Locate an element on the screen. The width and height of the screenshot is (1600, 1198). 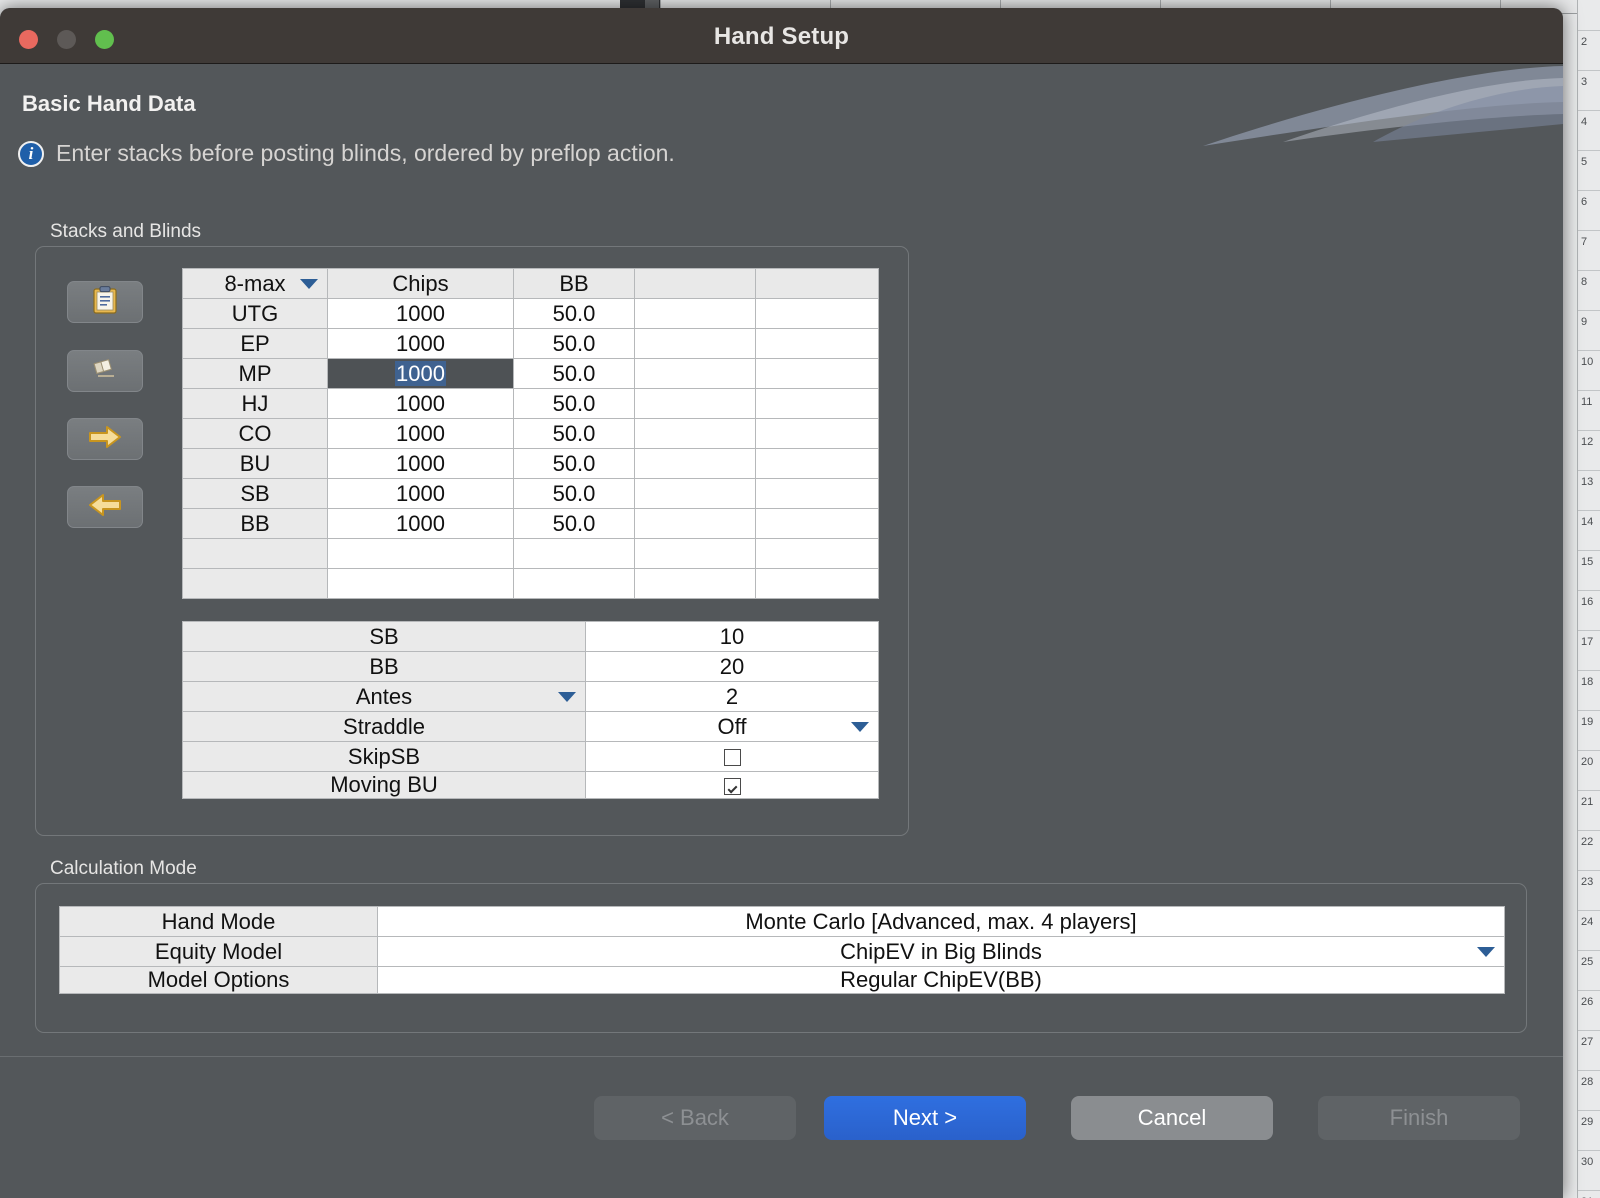
stacks-position-cell: BU is located at coordinates (255, 463).